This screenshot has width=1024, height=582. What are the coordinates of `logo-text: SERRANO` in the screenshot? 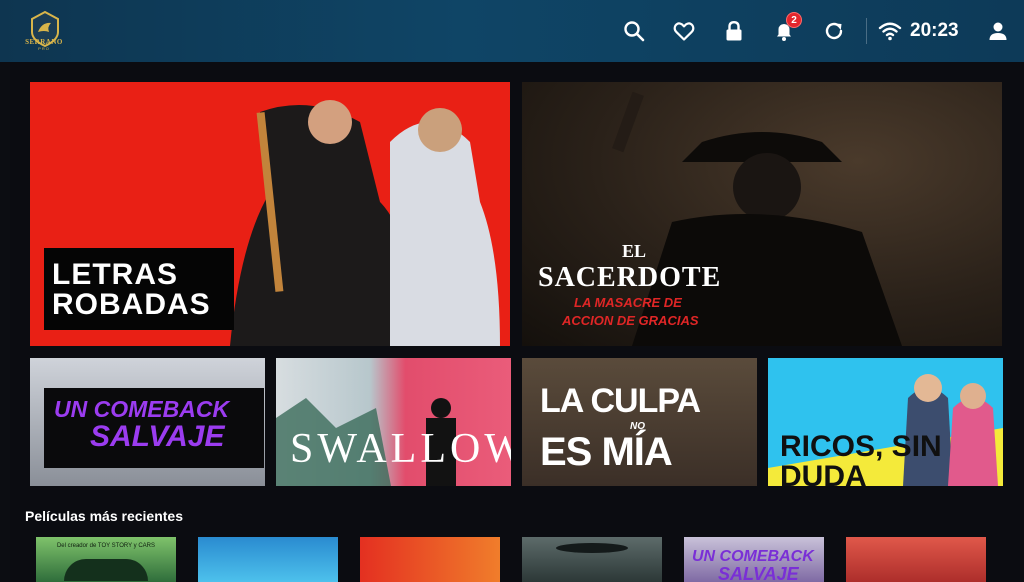 It's located at (44, 42).